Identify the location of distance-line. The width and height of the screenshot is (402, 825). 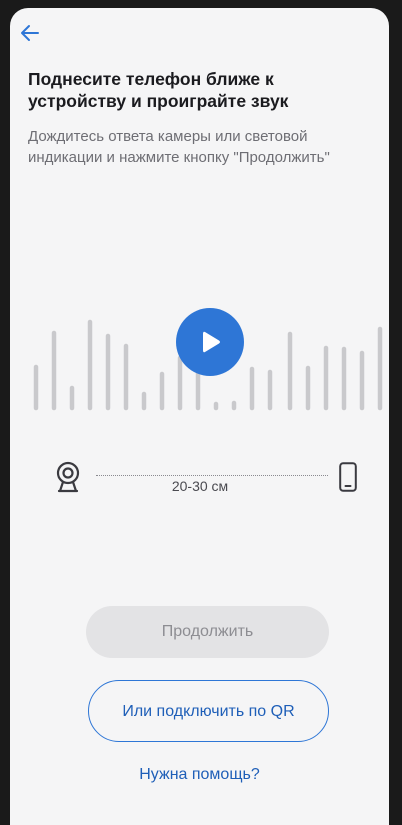
(212, 475).